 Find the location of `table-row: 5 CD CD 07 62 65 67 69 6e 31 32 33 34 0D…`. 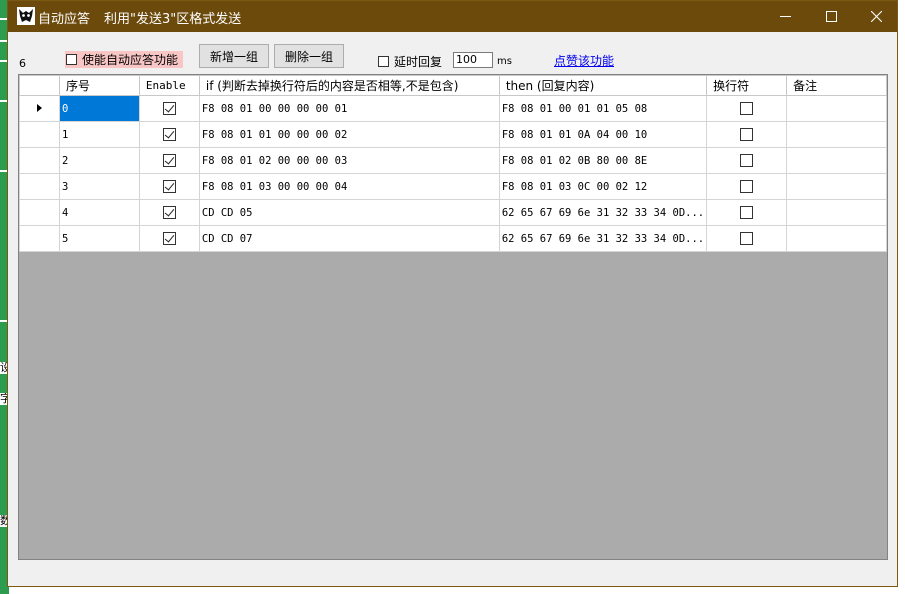

table-row: 5 CD CD 07 62 65 67 69 6e 31 32 33 34 0D… is located at coordinates (453, 238).